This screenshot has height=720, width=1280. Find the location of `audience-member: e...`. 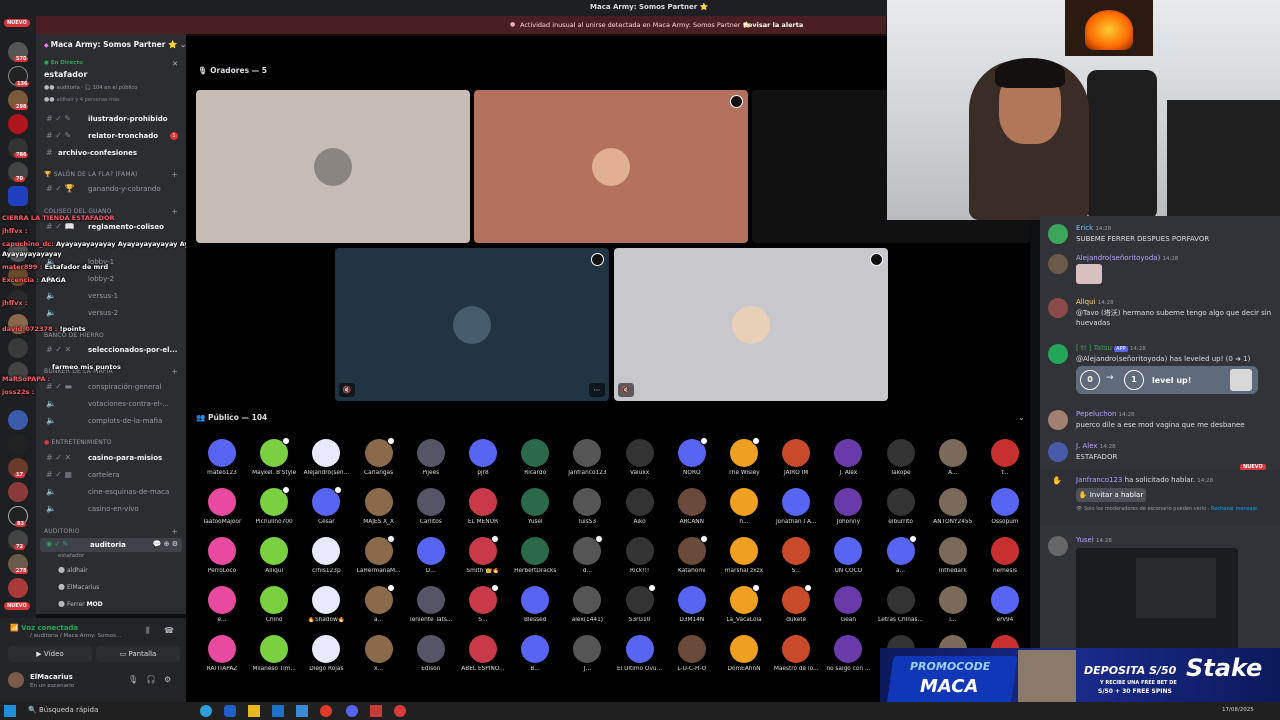

audience-member: e... is located at coordinates (222, 604).